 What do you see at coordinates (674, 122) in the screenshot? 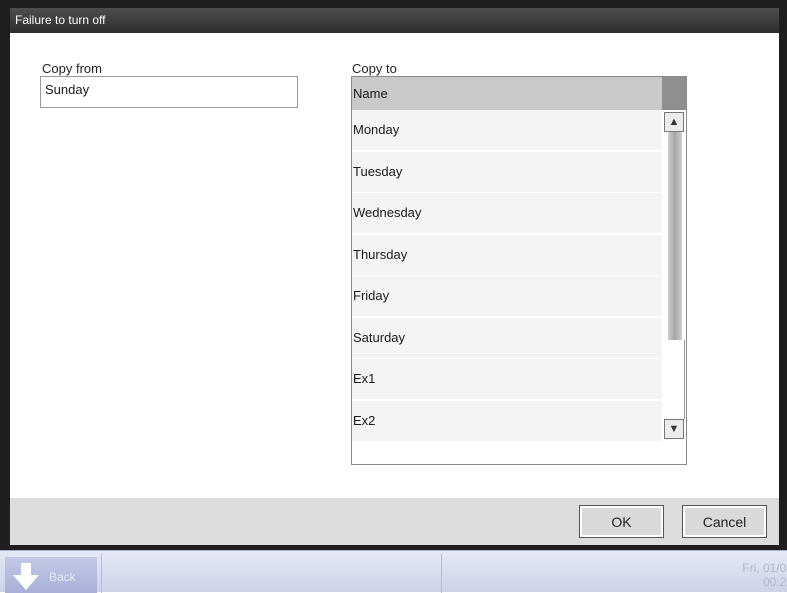
I see `scroll-up-arrow-icon: ▲` at bounding box center [674, 122].